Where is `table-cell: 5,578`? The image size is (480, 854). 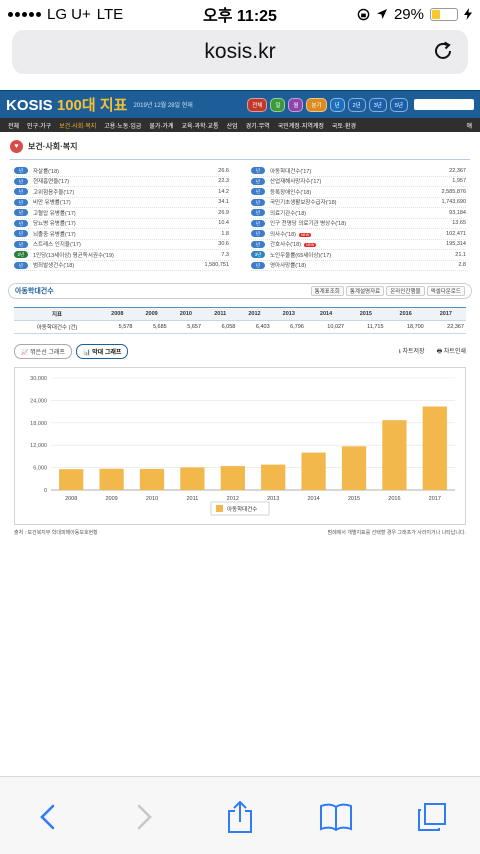
table-cell: 5,578 is located at coordinates (117, 327).